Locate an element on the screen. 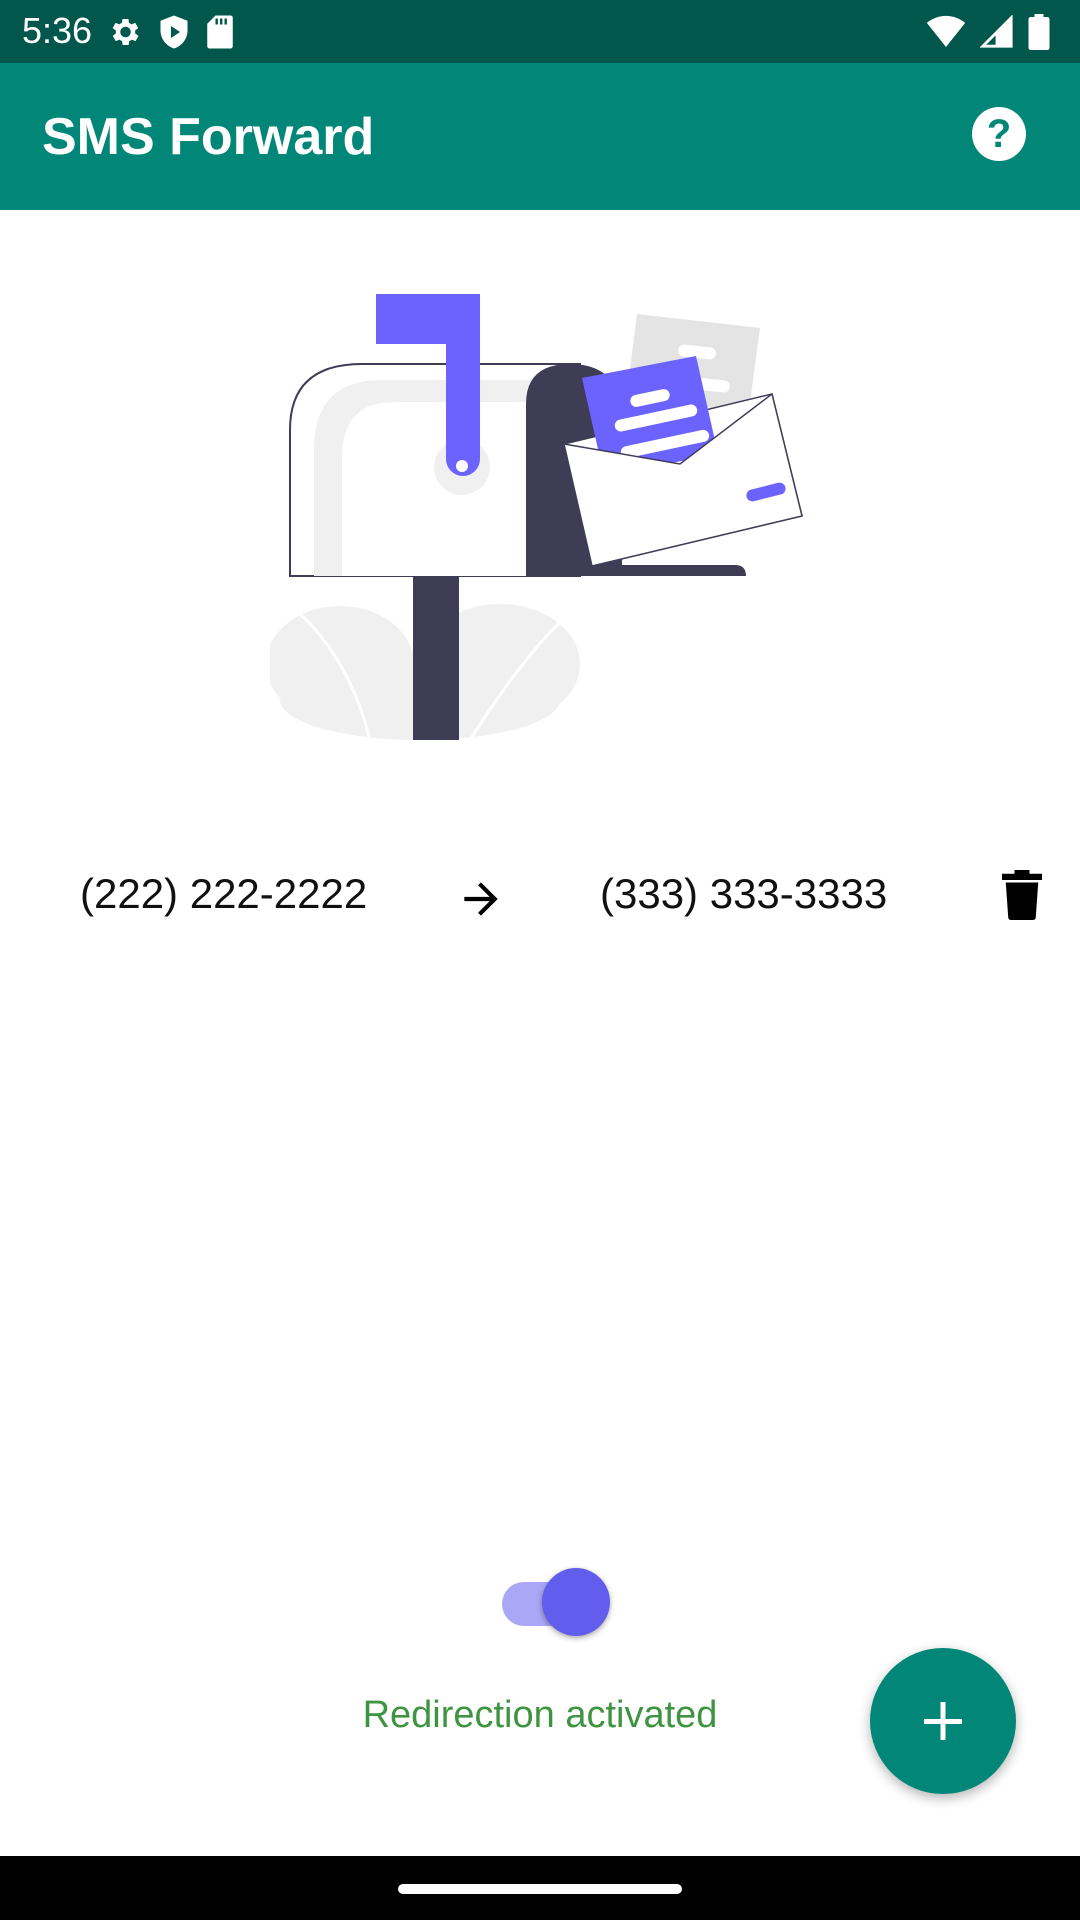  redirection-toggle is located at coordinates (556, 1601).